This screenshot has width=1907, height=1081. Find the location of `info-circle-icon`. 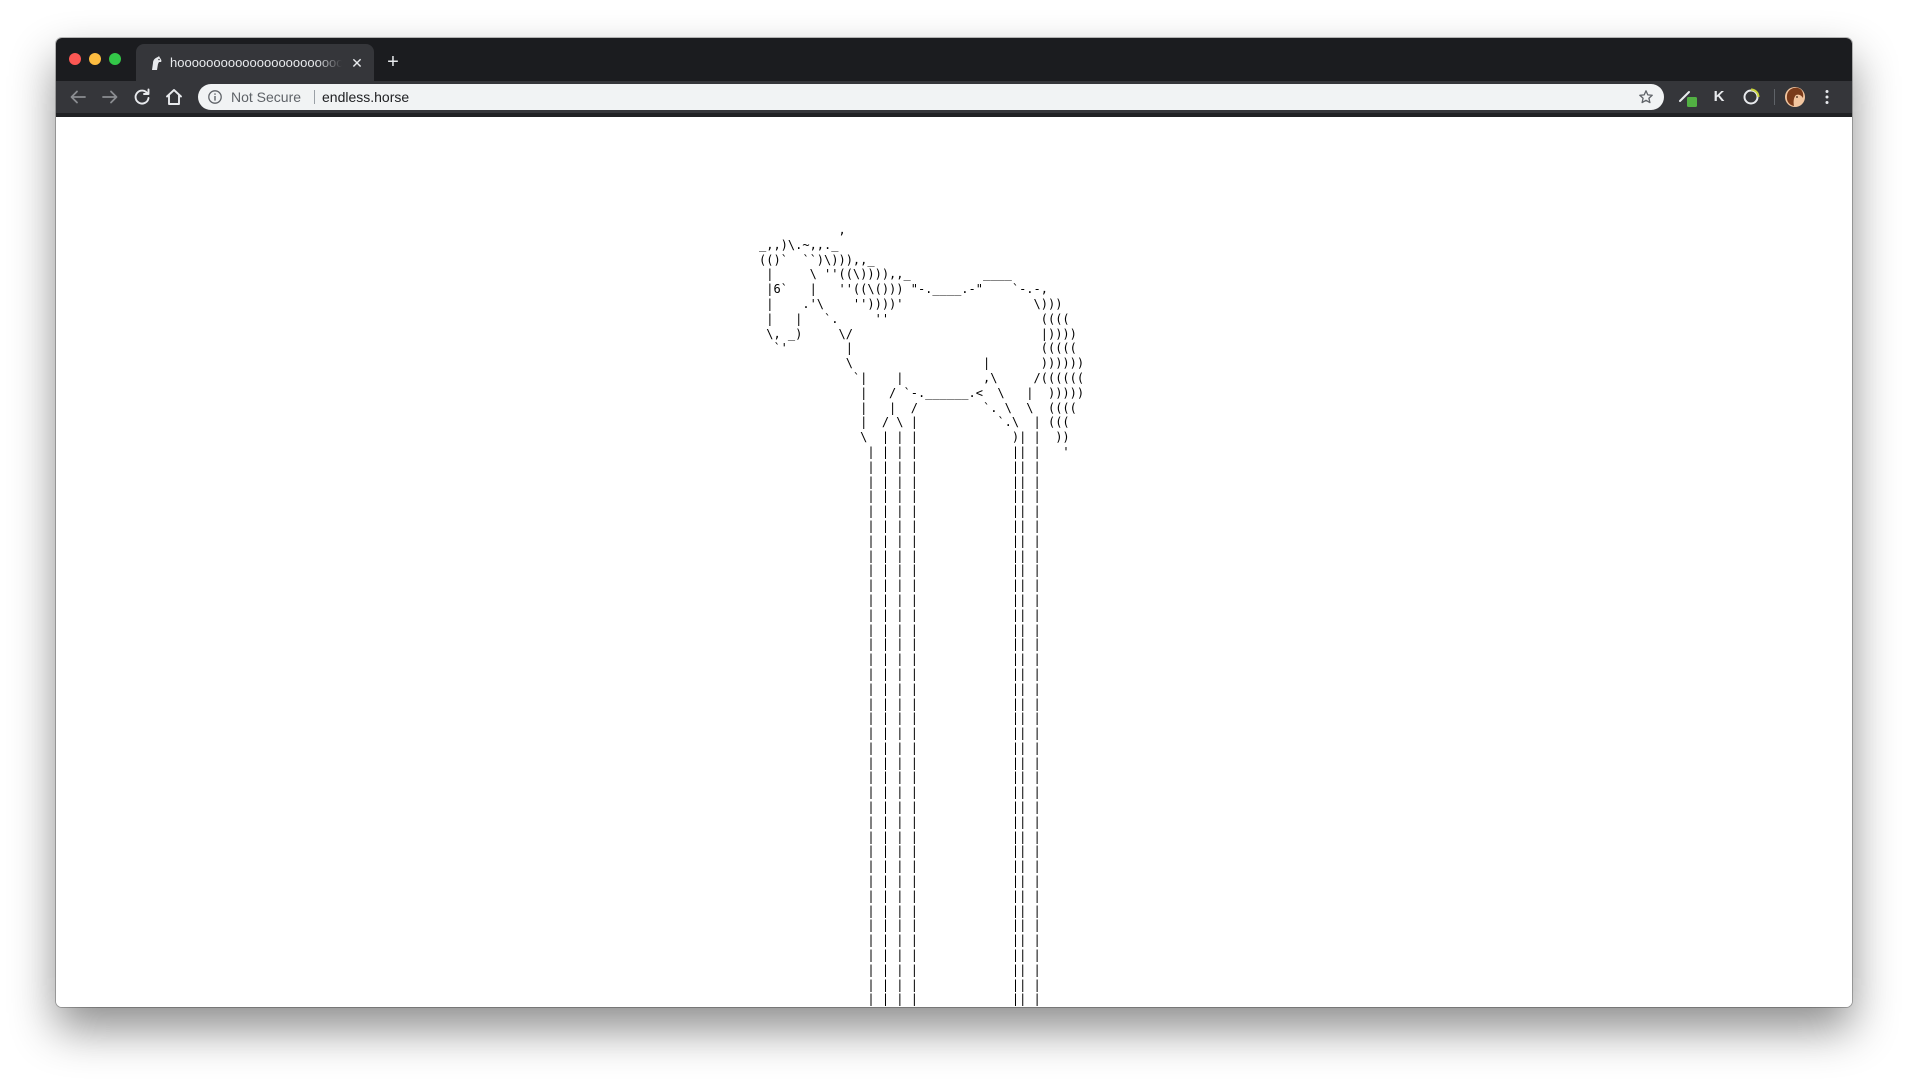

info-circle-icon is located at coordinates (215, 97).